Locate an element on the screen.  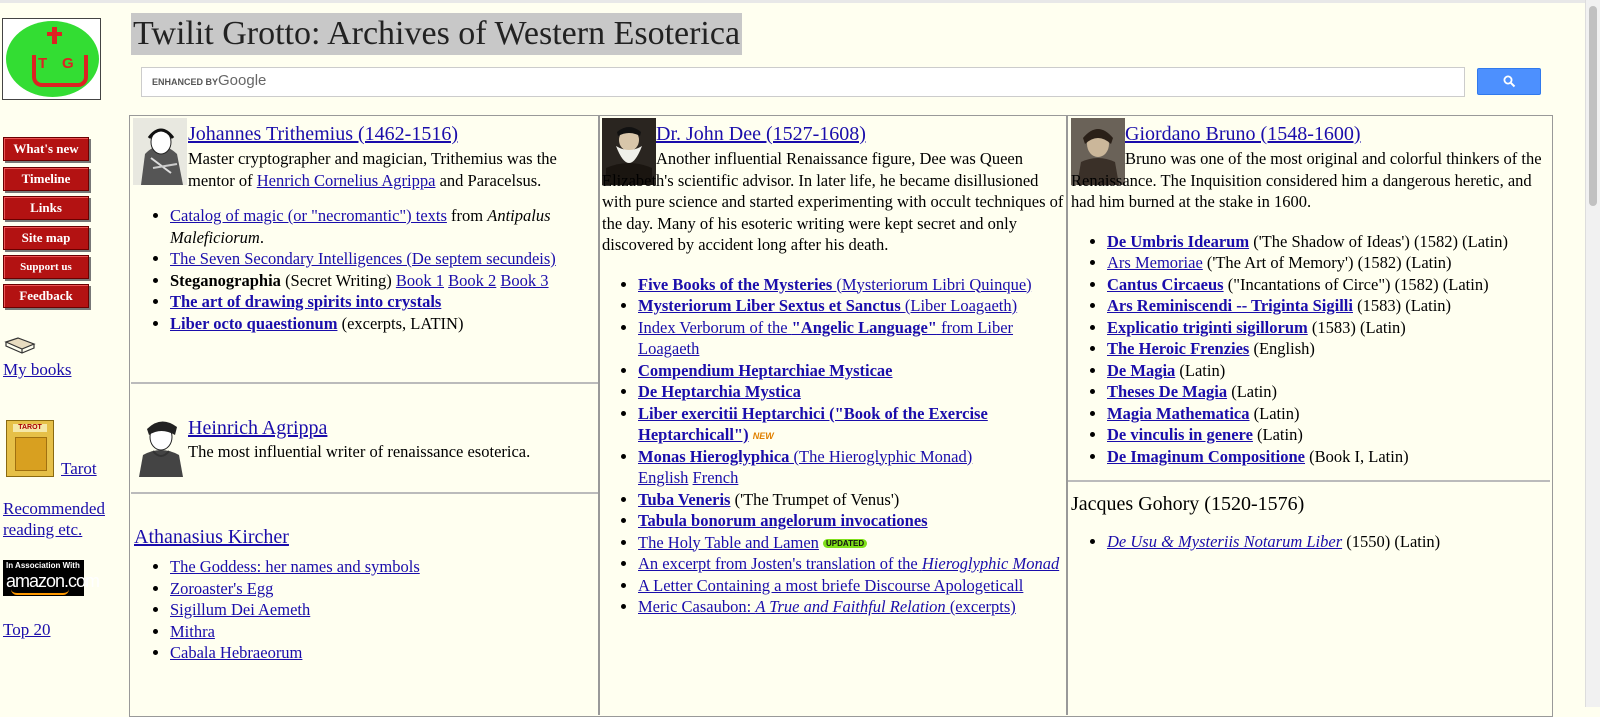
link-text: Index Verborum of the is located at coordinates (715, 327).